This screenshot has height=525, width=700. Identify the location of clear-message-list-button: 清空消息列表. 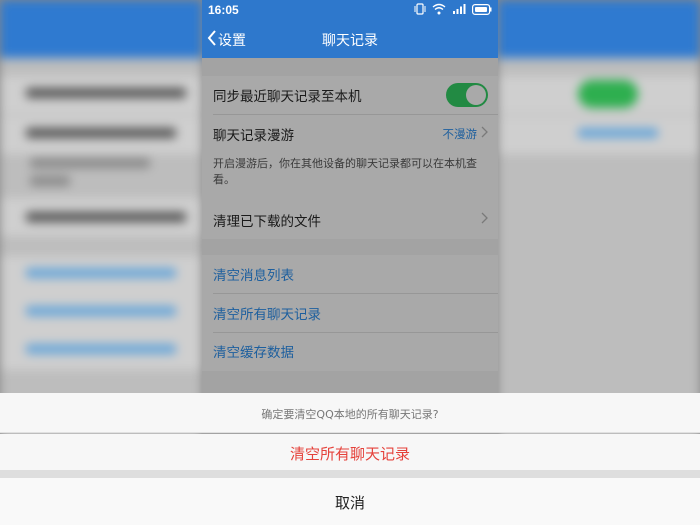
(350, 274).